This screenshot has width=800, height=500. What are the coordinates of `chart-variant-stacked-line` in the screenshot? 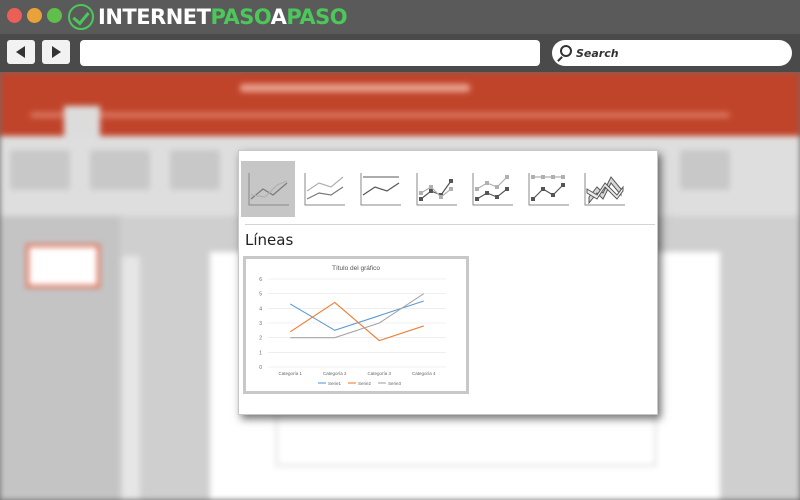 It's located at (324, 189).